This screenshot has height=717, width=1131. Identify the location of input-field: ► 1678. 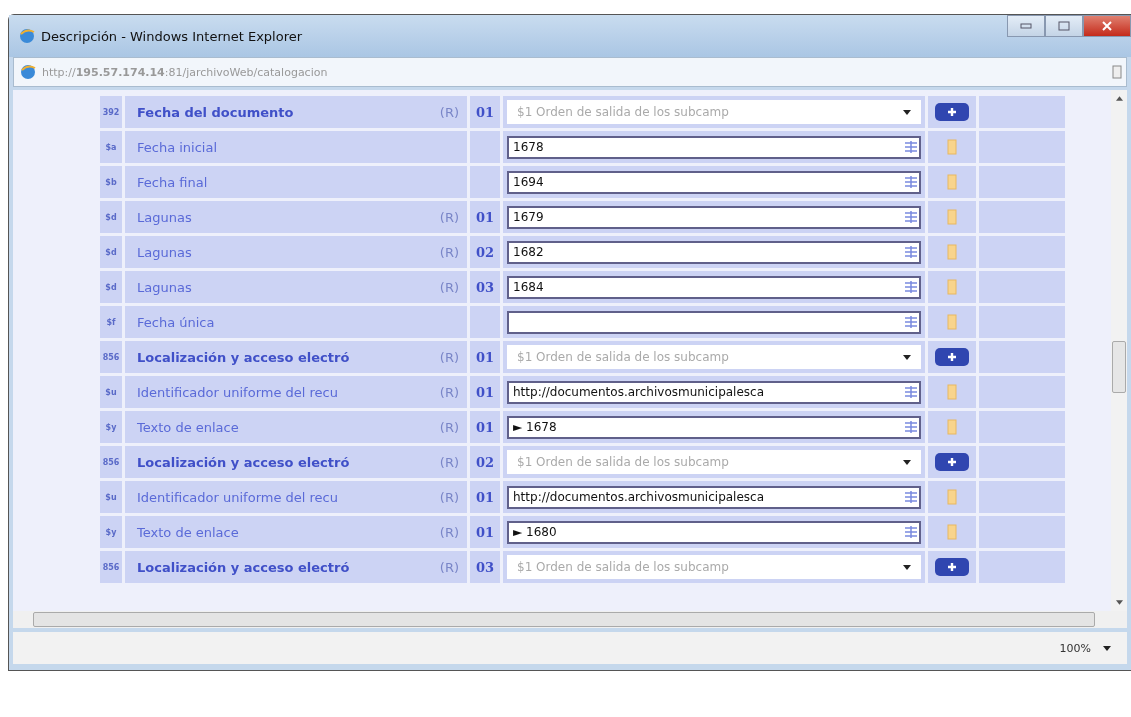
(714, 427).